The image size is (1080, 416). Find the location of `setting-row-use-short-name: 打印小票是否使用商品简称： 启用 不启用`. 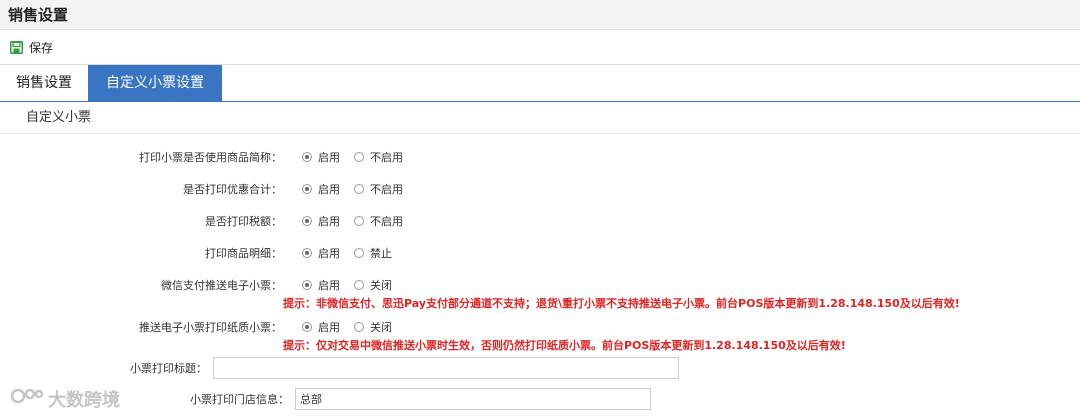

setting-row-use-short-name: 打印小票是否使用商品简称： 启用 不启用 is located at coordinates (540, 157).